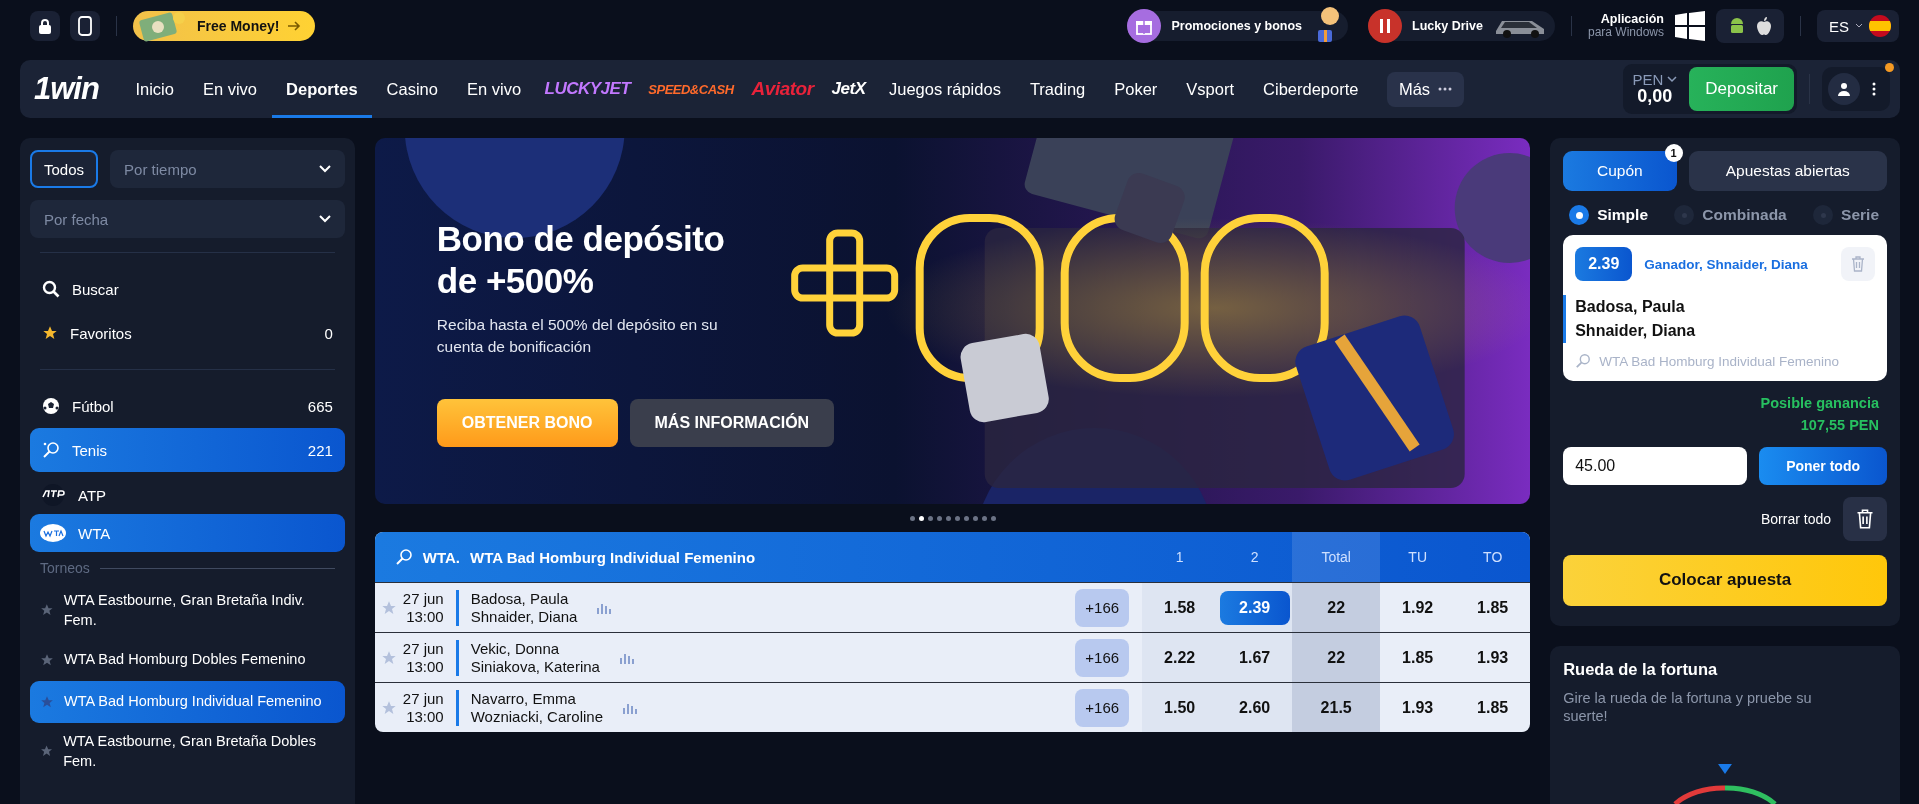  What do you see at coordinates (224, 26) in the screenshot?
I see `free-money-button: Free Money!` at bounding box center [224, 26].